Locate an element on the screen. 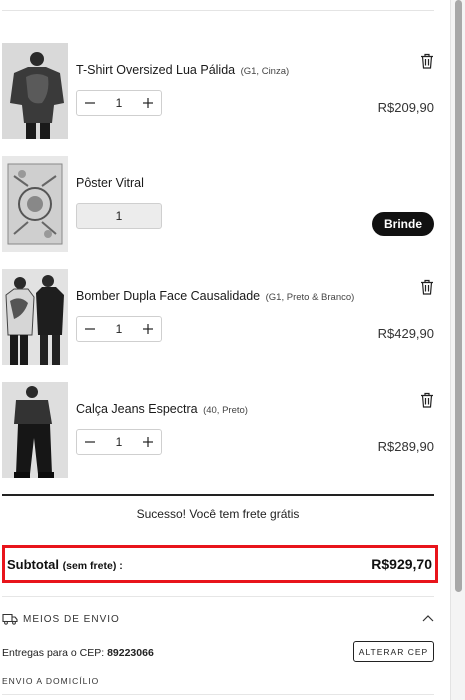 This screenshot has width=465, height=700. scrollbar is located at coordinates (457, 350).